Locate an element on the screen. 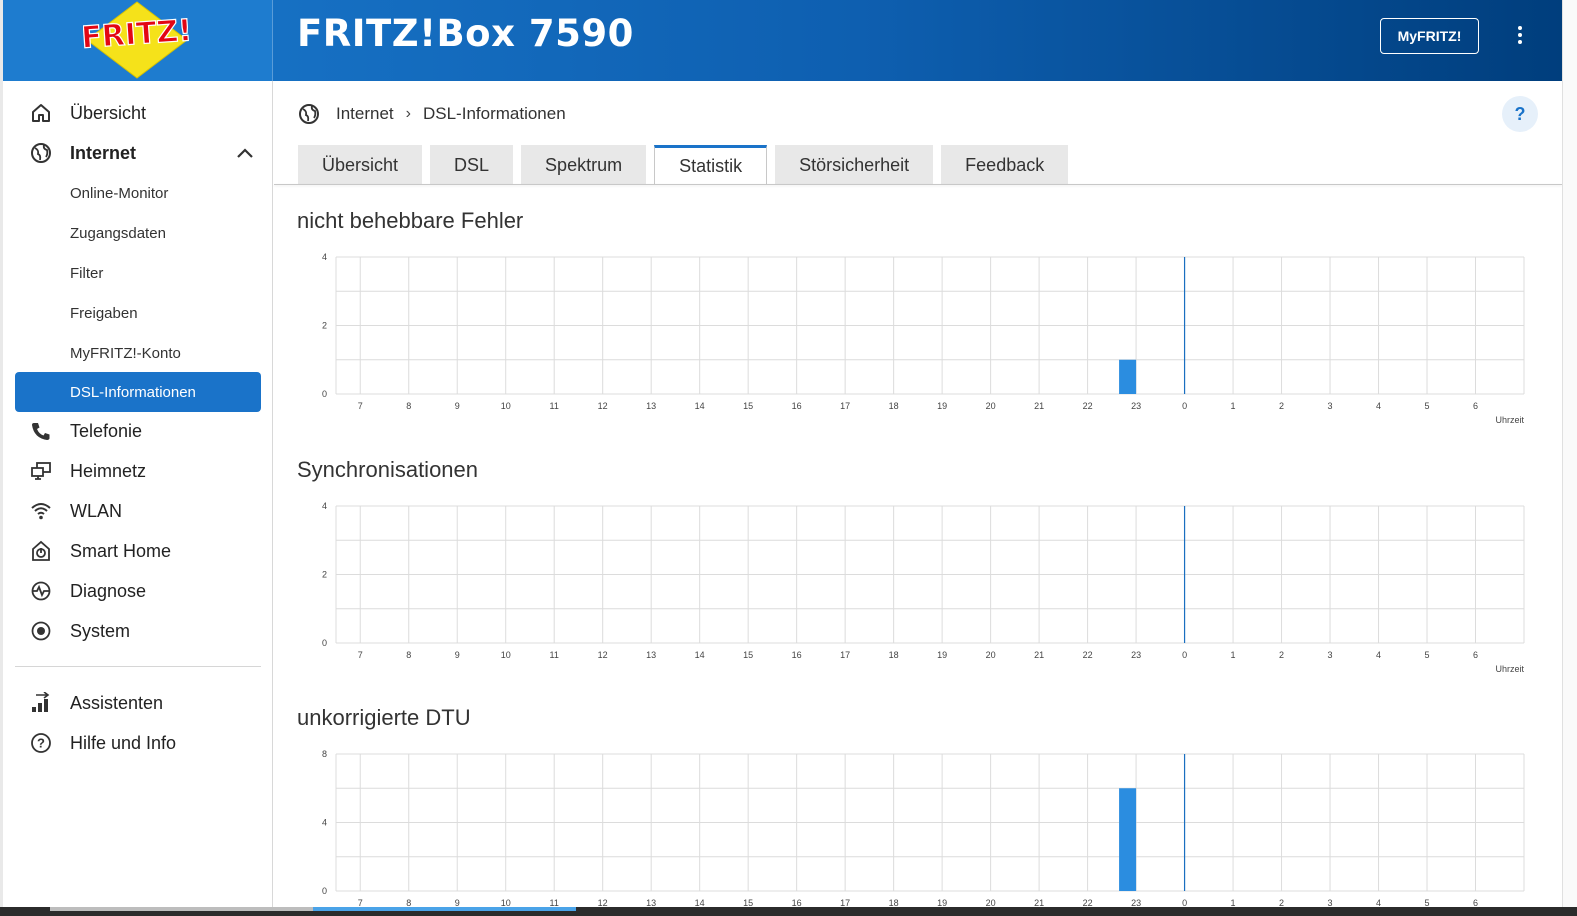 Image resolution: width=1577 pixels, height=916 pixels. fritz-logo: FRITZ! is located at coordinates (137, 40).